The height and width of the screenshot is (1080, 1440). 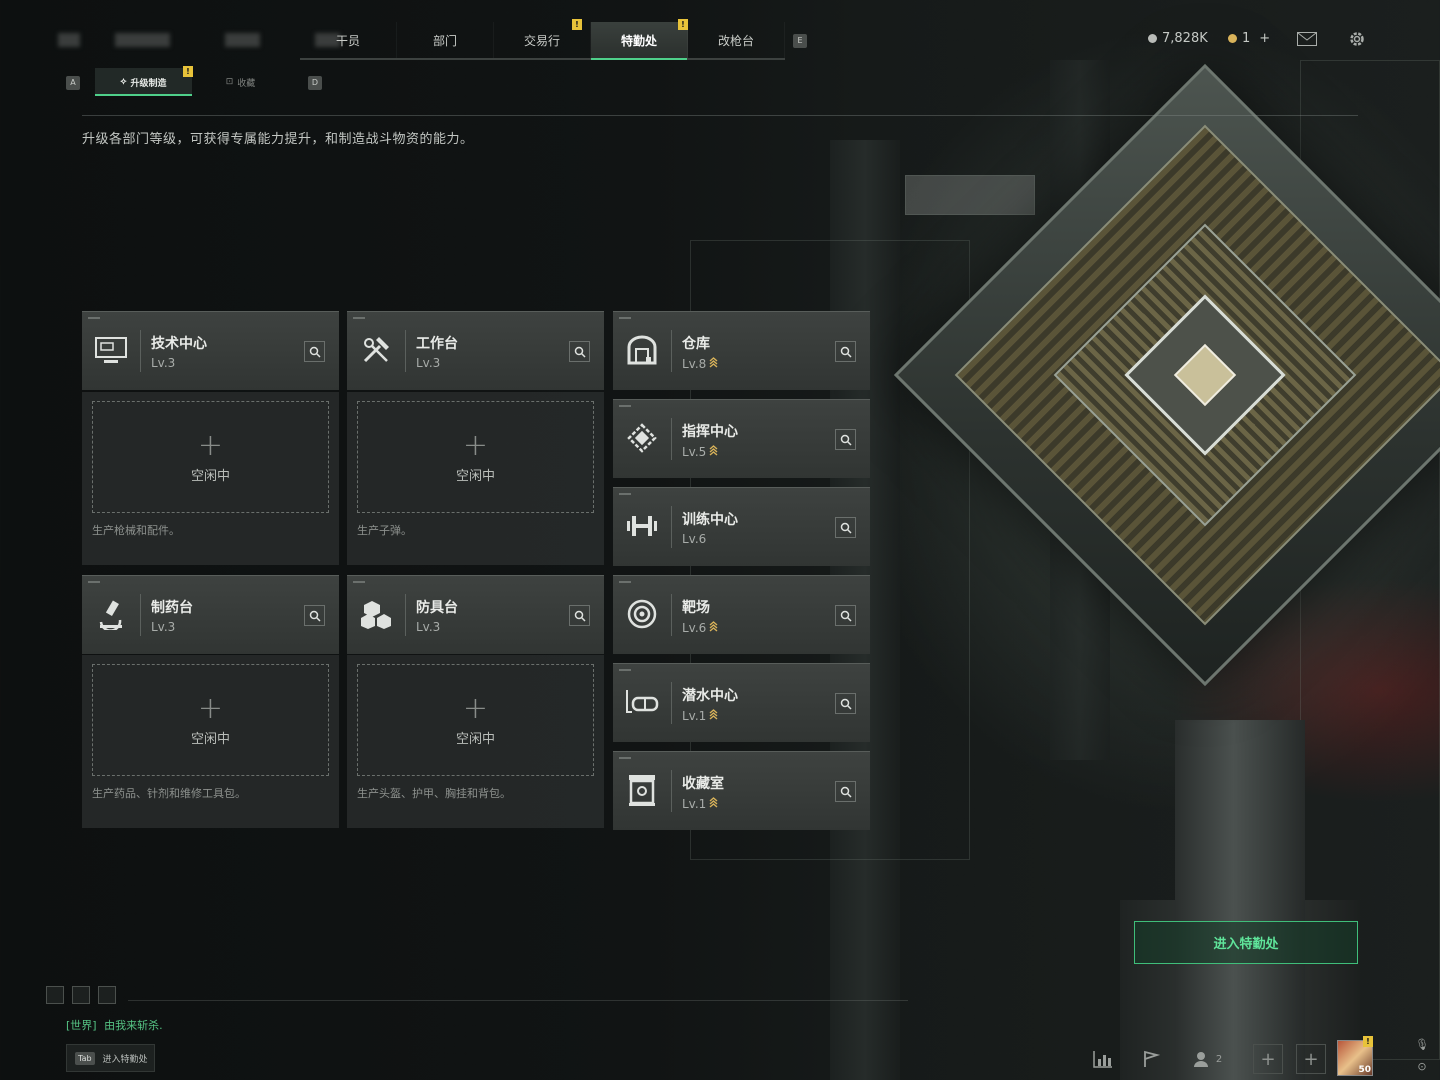 What do you see at coordinates (1246, 942) in the screenshot?
I see `enter-special-ops-button: 进入特勤处` at bounding box center [1246, 942].